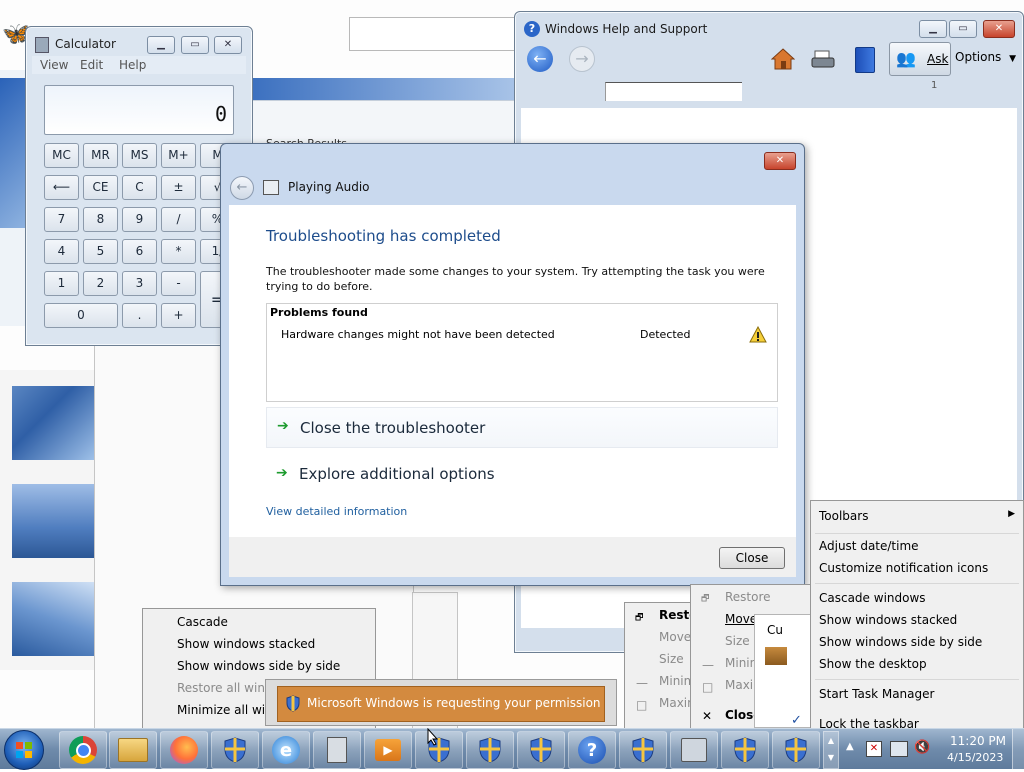 The image size is (1024, 772). Describe the element at coordinates (228, 45) in the screenshot. I see `calc-close-button: ✕` at that location.